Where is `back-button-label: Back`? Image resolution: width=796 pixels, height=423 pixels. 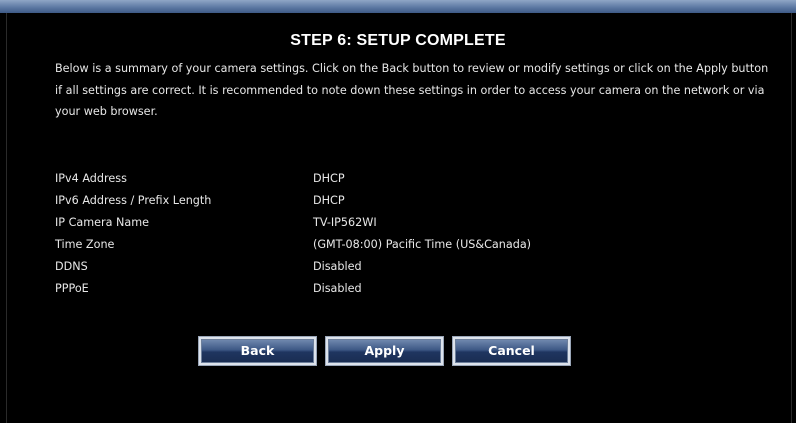 back-button-label: Back is located at coordinates (257, 351).